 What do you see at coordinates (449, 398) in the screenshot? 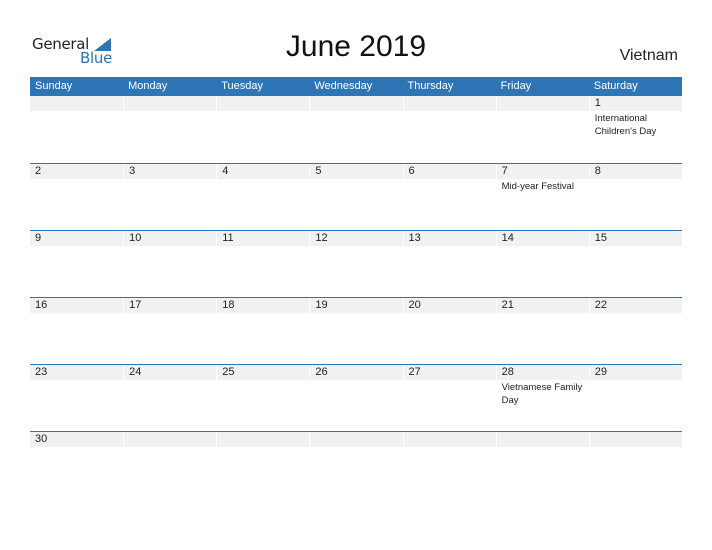
I see `day-cell: 27` at bounding box center [449, 398].